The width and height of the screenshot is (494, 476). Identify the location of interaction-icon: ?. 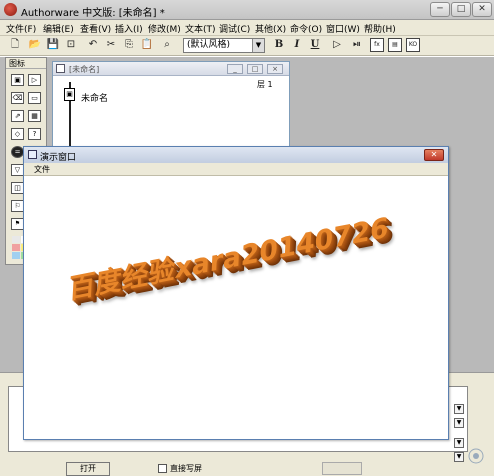
(34, 134).